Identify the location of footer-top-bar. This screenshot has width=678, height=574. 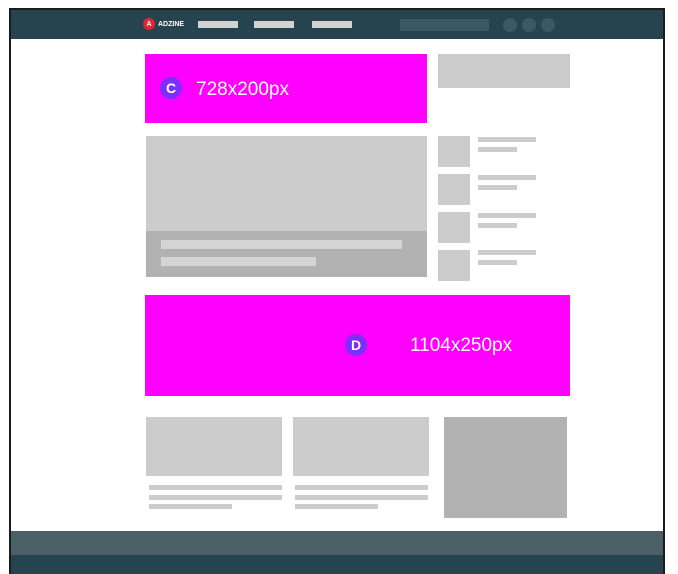
(337, 543).